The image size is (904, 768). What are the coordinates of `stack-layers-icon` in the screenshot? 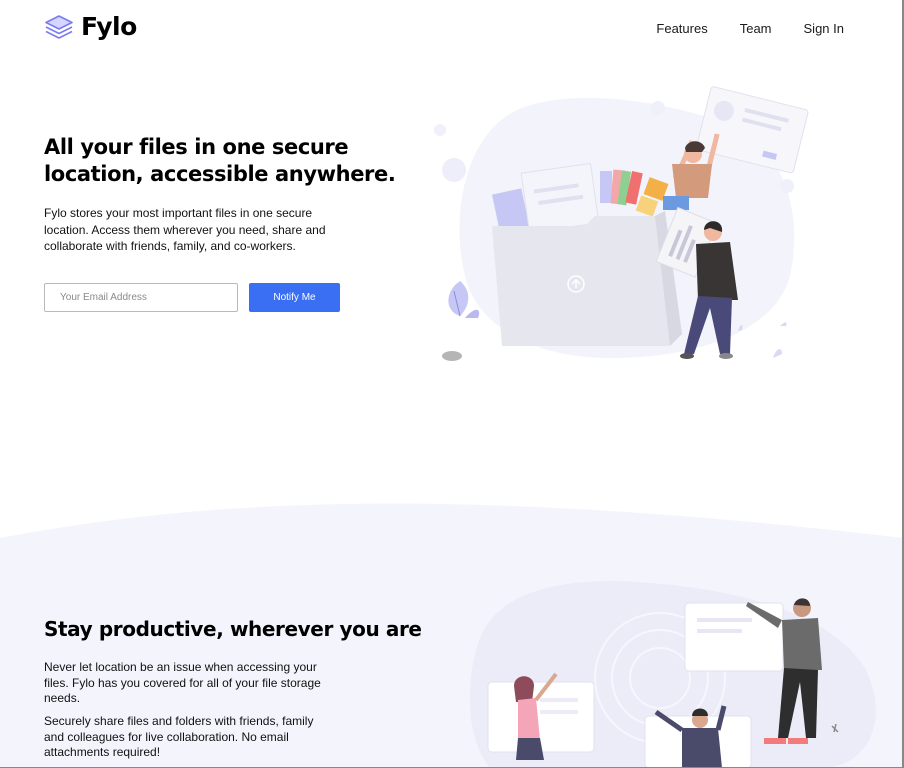 It's located at (59, 26).